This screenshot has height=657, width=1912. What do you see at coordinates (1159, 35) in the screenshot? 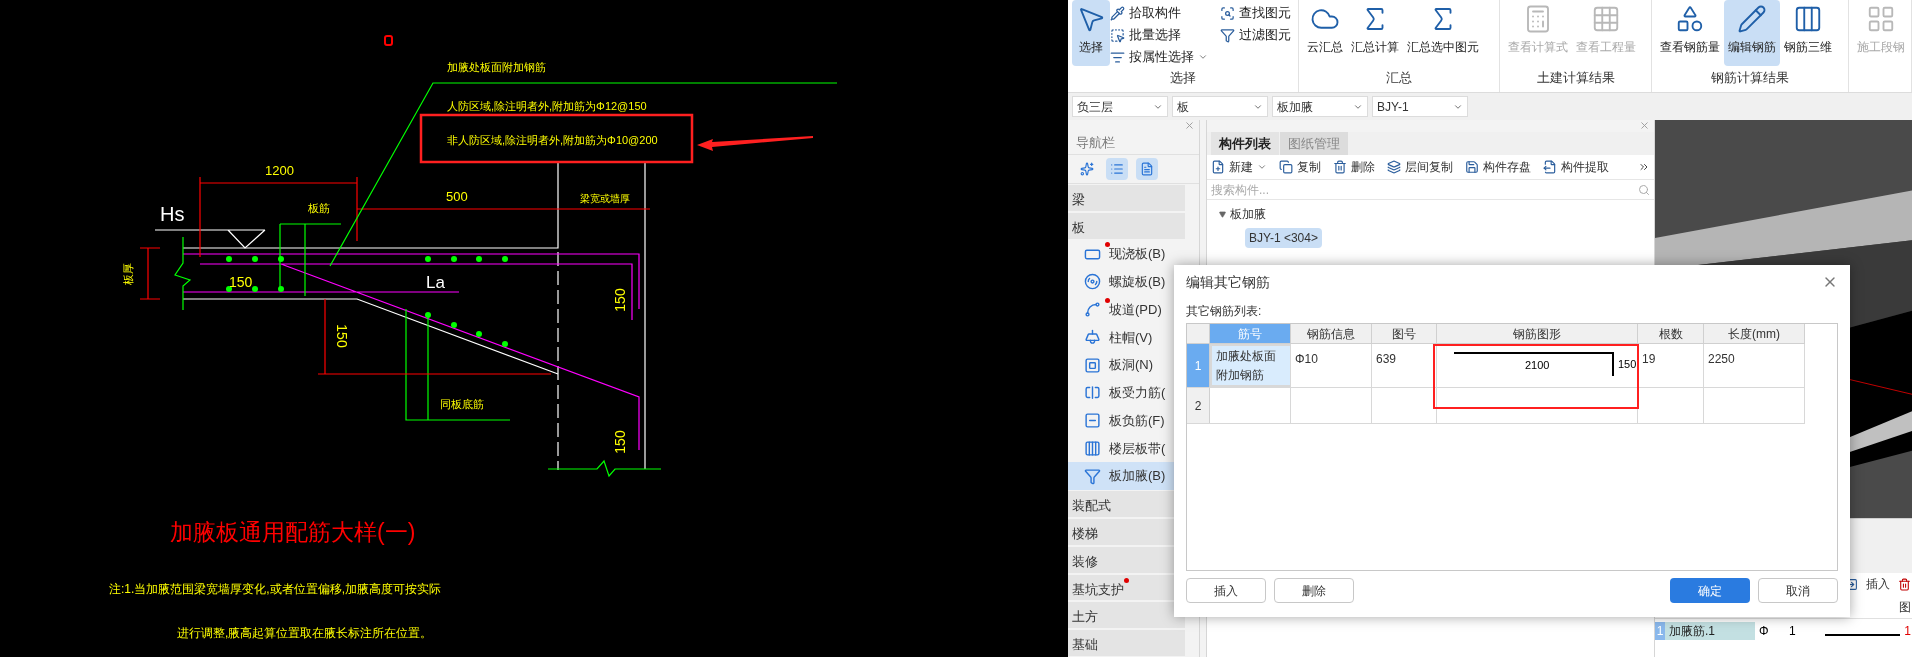
I see `ribbon-button: 批量选择` at bounding box center [1159, 35].